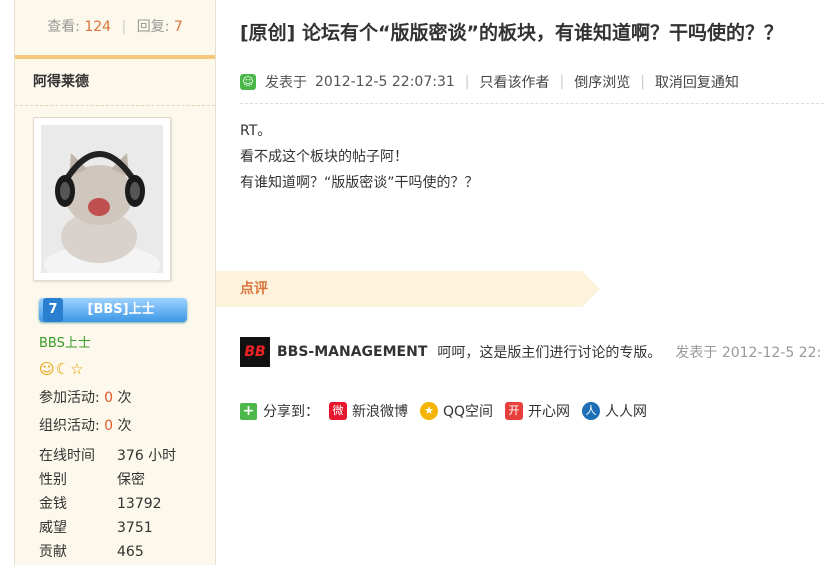  Describe the element at coordinates (291, 412) in the screenshot. I see `share-label: 分享到：` at that location.